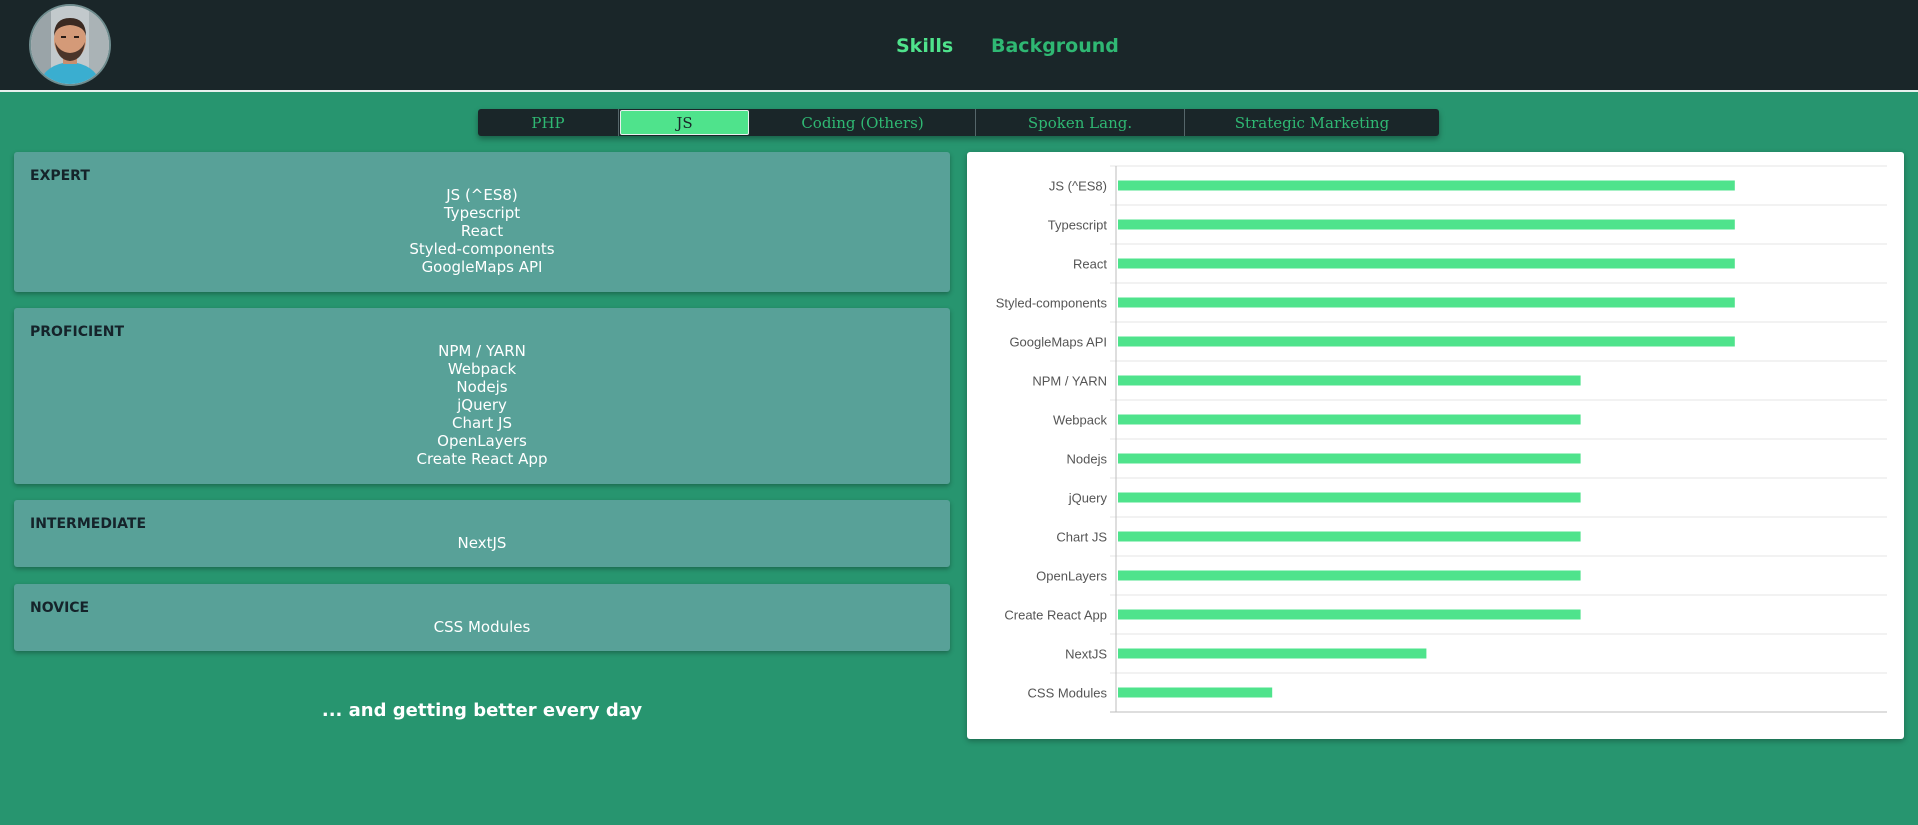  Describe the element at coordinates (1055, 46) in the screenshot. I see `nav-link-background: Background` at that location.